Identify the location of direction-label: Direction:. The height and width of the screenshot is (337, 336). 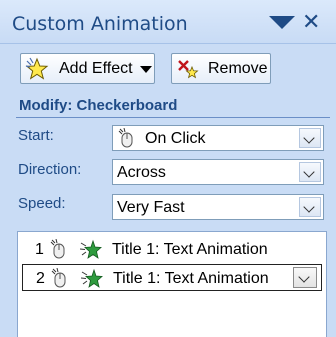
(50, 169).